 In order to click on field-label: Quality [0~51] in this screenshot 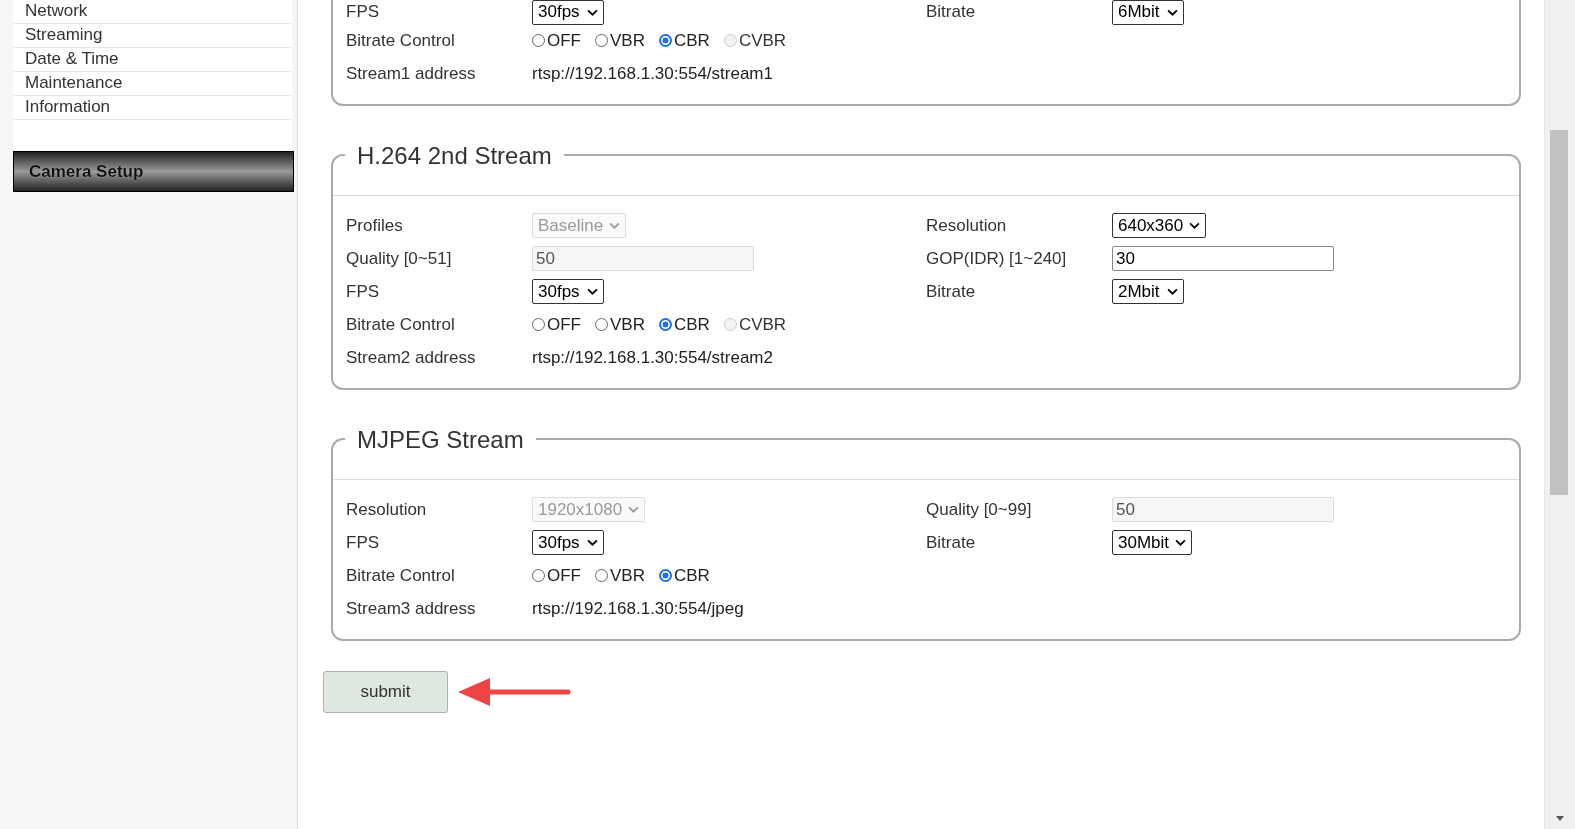, I will do `click(399, 258)`.